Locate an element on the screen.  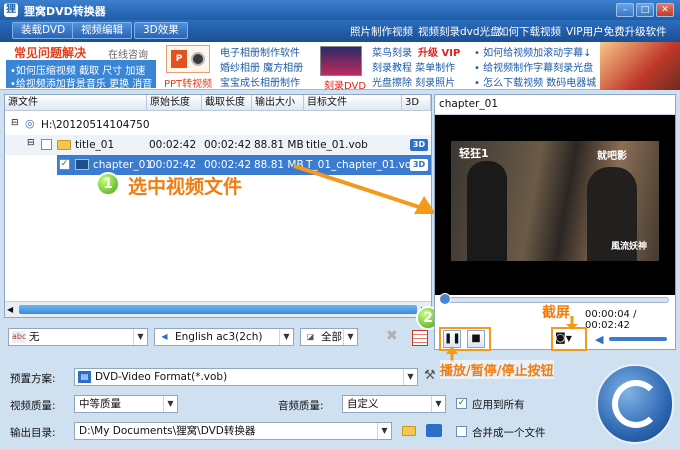
step1-badge: 1 is located at coordinates (108, 184).